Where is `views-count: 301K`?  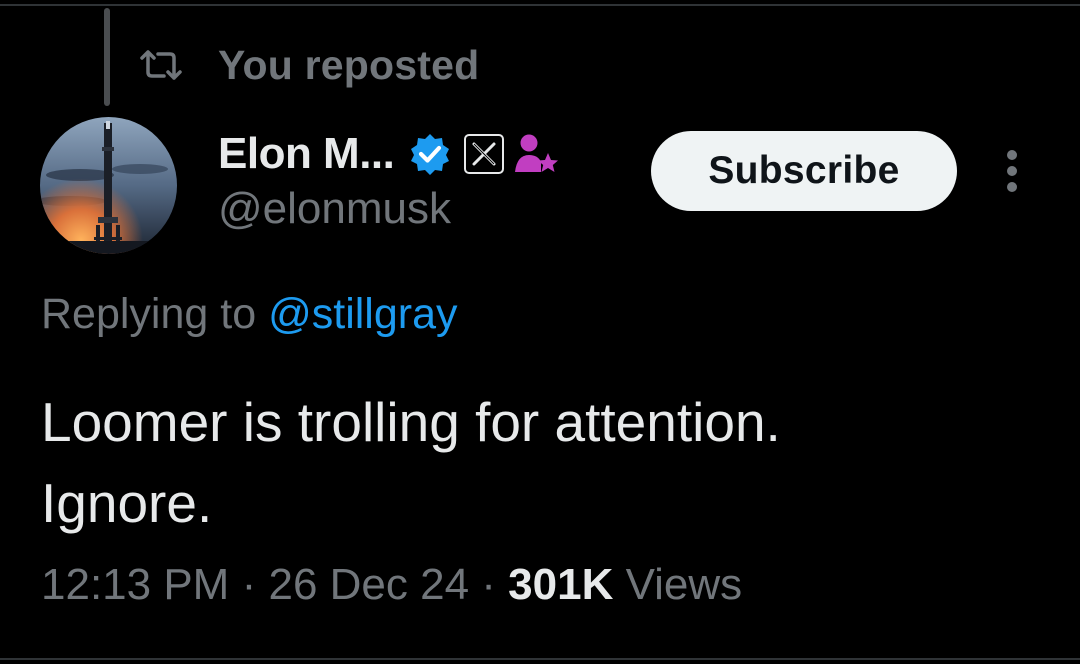 views-count: 301K is located at coordinates (560, 584).